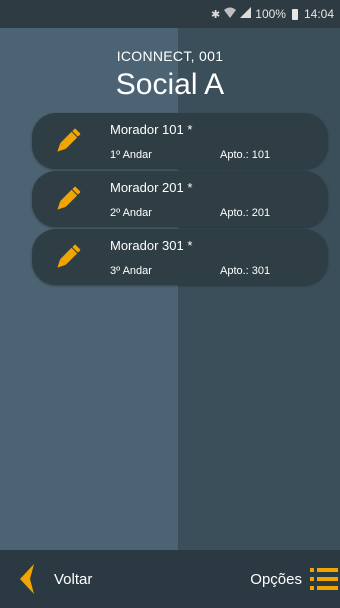 The image size is (340, 608). What do you see at coordinates (245, 213) in the screenshot?
I see `resident-apartment: Apto.: 201` at bounding box center [245, 213].